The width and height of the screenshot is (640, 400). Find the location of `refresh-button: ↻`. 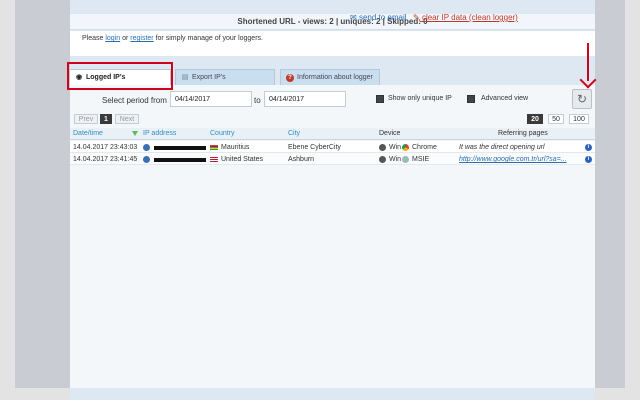

refresh-button: ↻ is located at coordinates (582, 99).